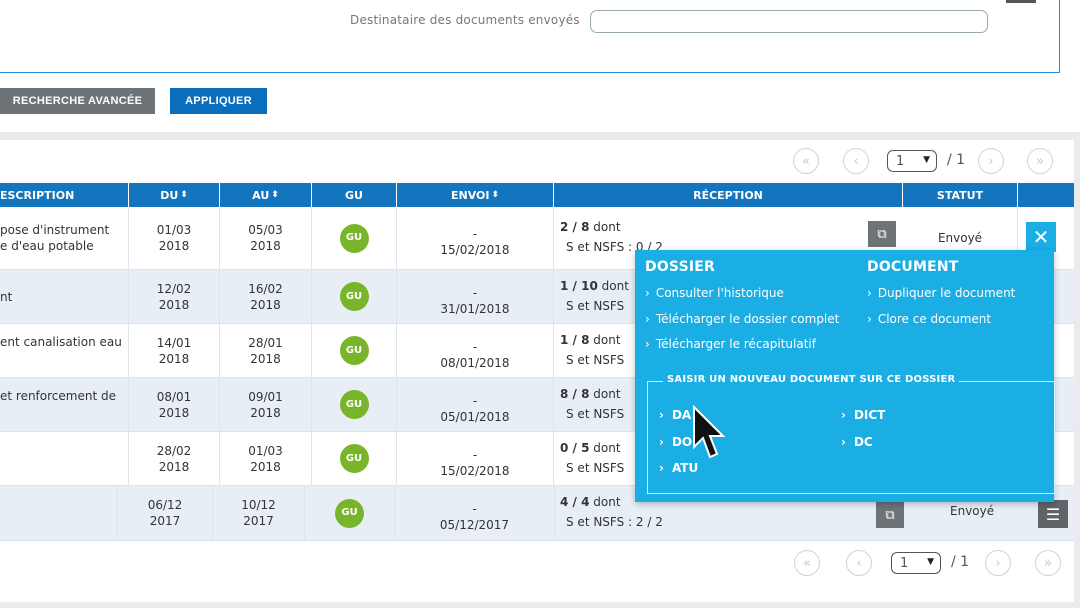 This screenshot has height=608, width=1080. Describe the element at coordinates (714, 293) in the screenshot. I see `consult-history-link: › Consulter l'historique` at that location.